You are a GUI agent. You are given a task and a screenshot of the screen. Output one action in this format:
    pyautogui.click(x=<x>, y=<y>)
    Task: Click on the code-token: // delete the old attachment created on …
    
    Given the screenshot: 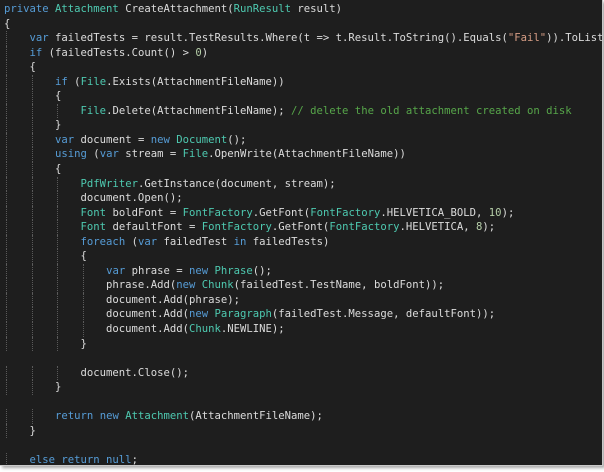 What is the action you would take?
    pyautogui.click(x=431, y=110)
    